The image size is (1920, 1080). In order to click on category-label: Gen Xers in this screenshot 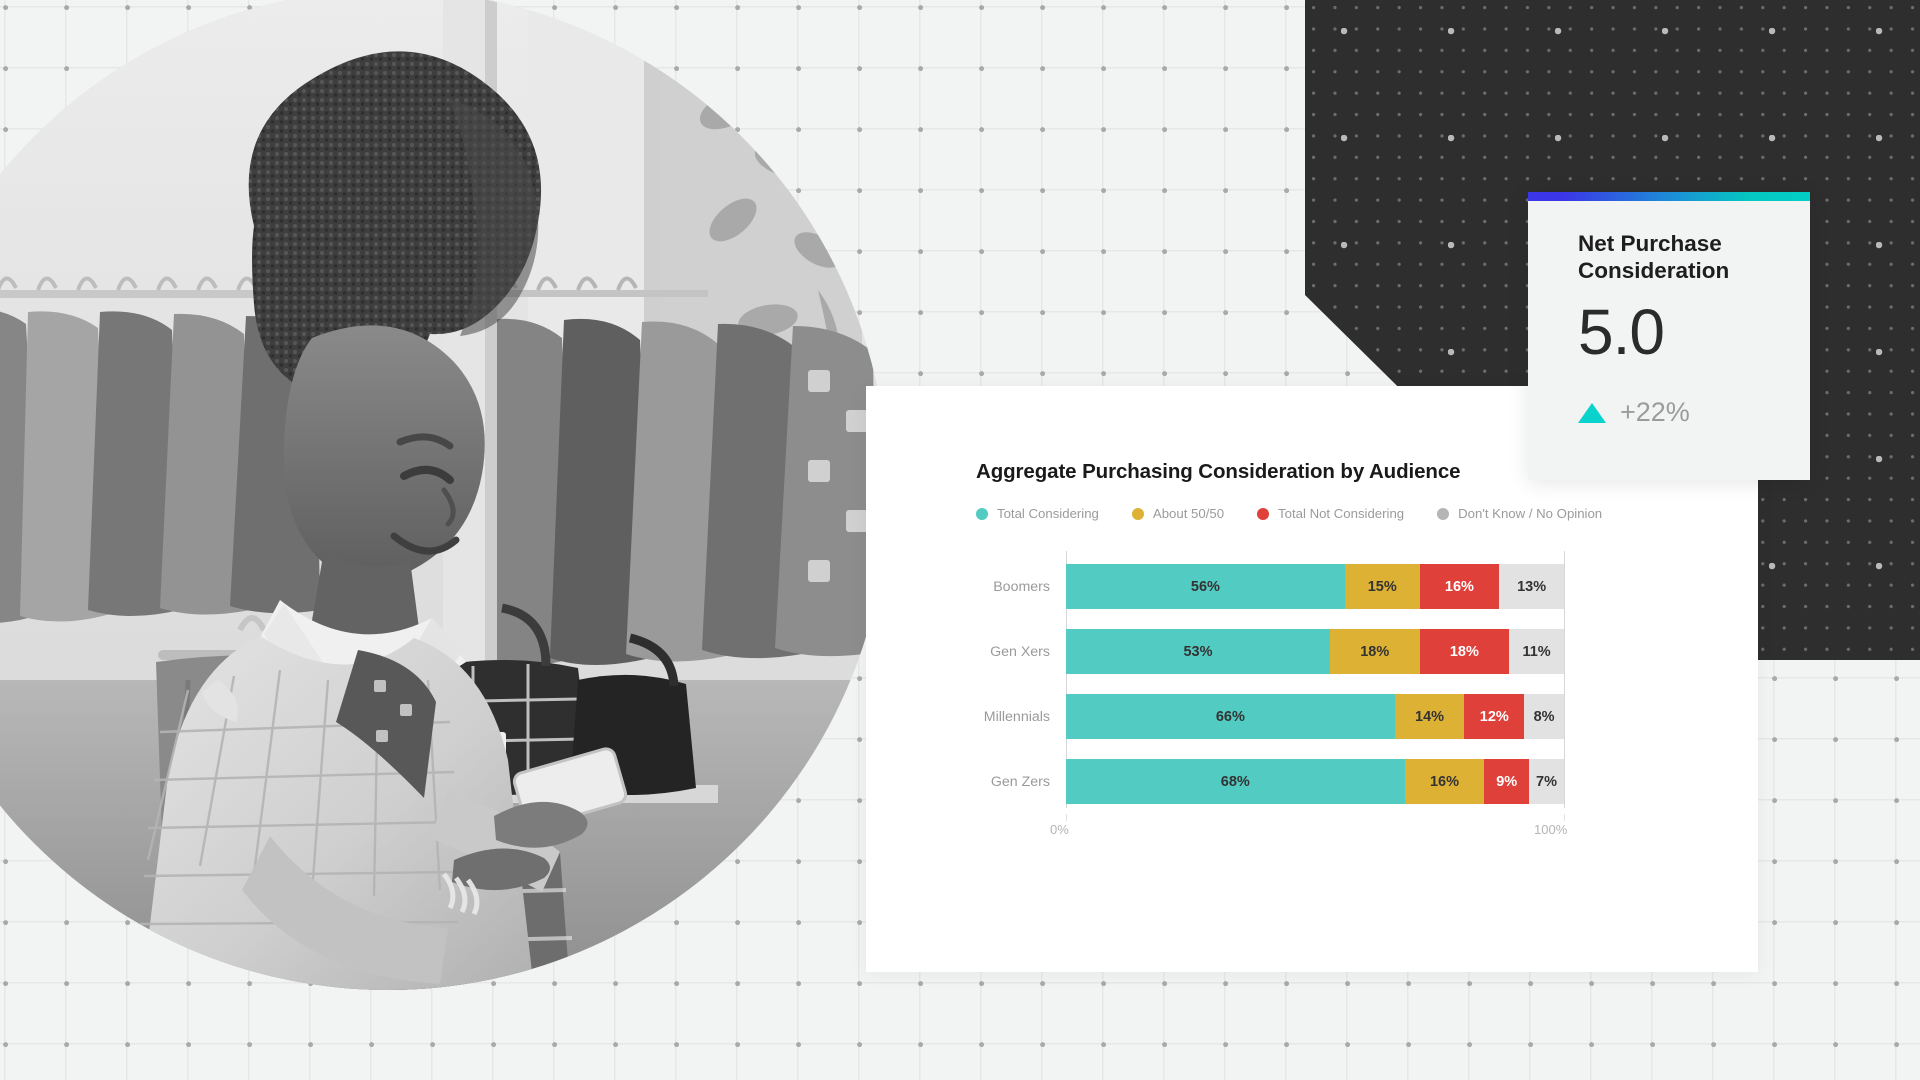, I will do `click(1020, 651)`.